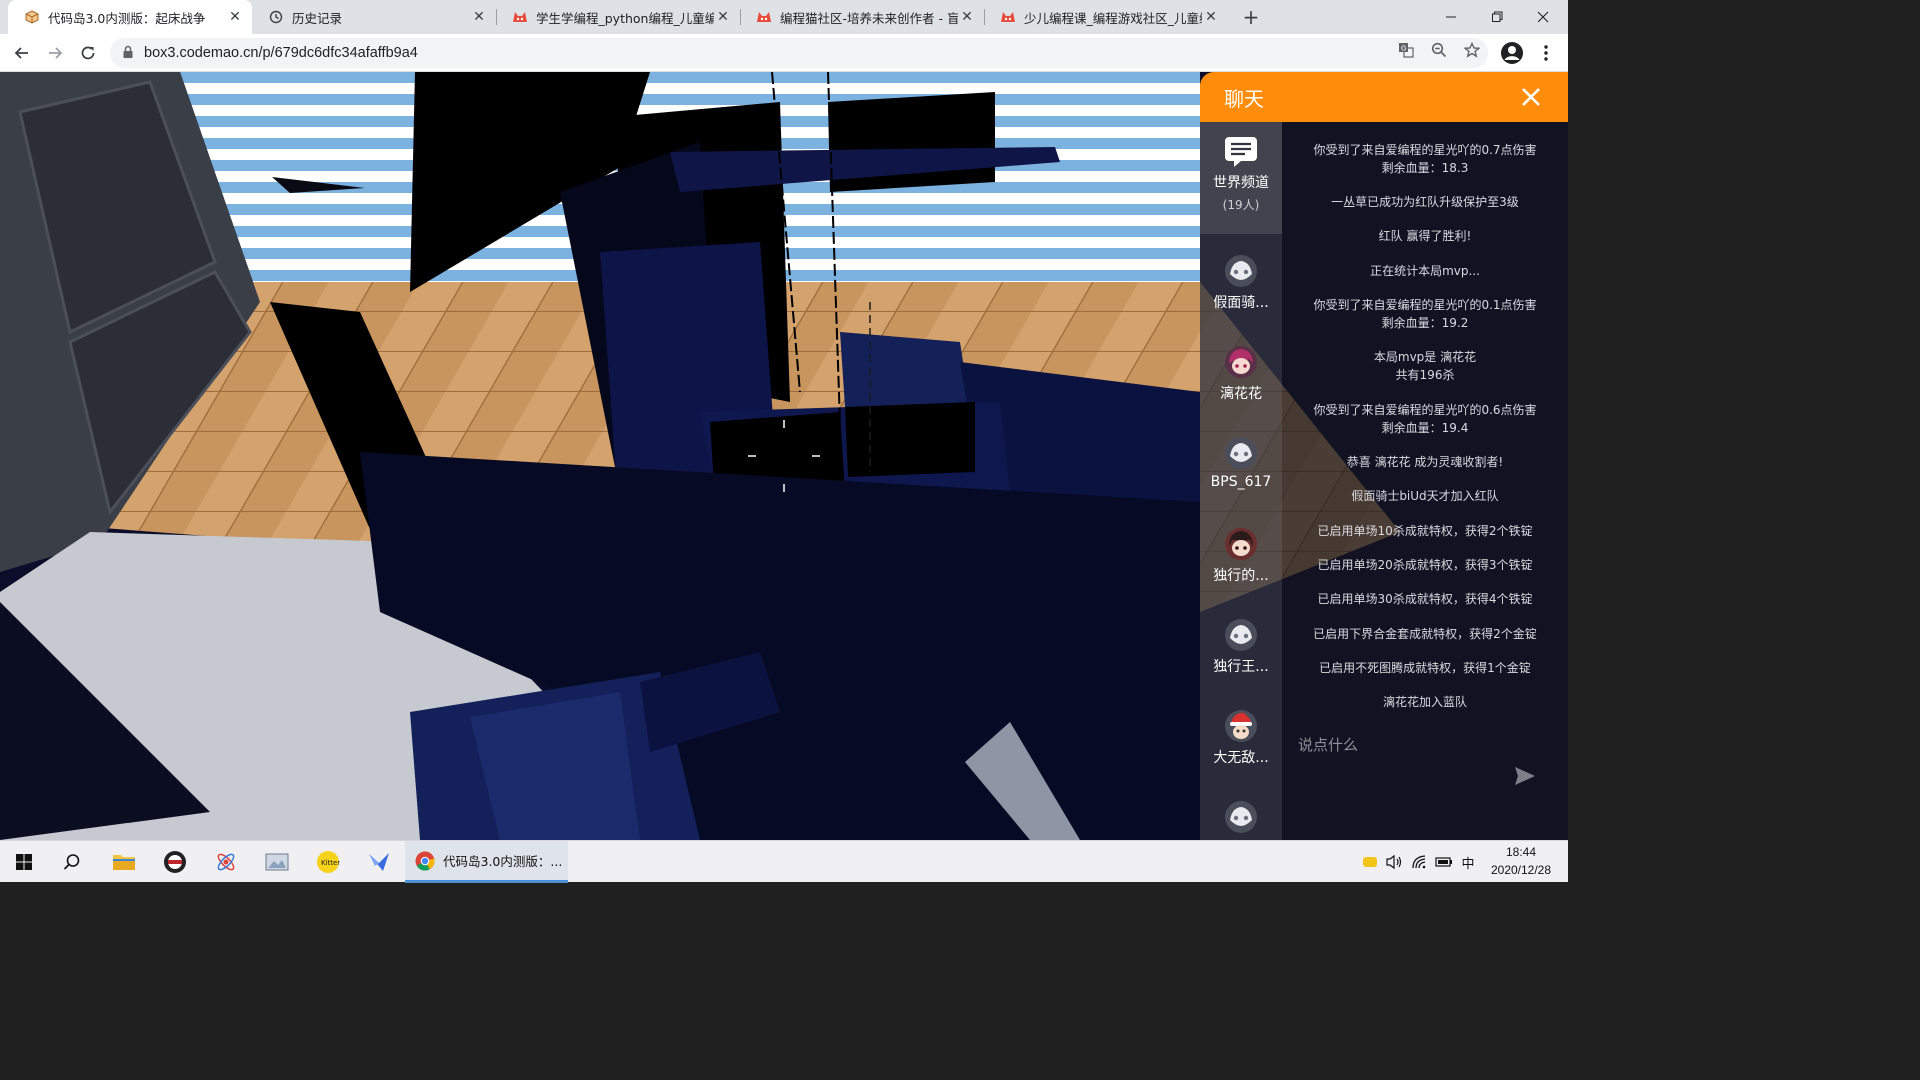 Image resolution: width=1920 pixels, height=1080 pixels. I want to click on close-icon, so click(1531, 97).